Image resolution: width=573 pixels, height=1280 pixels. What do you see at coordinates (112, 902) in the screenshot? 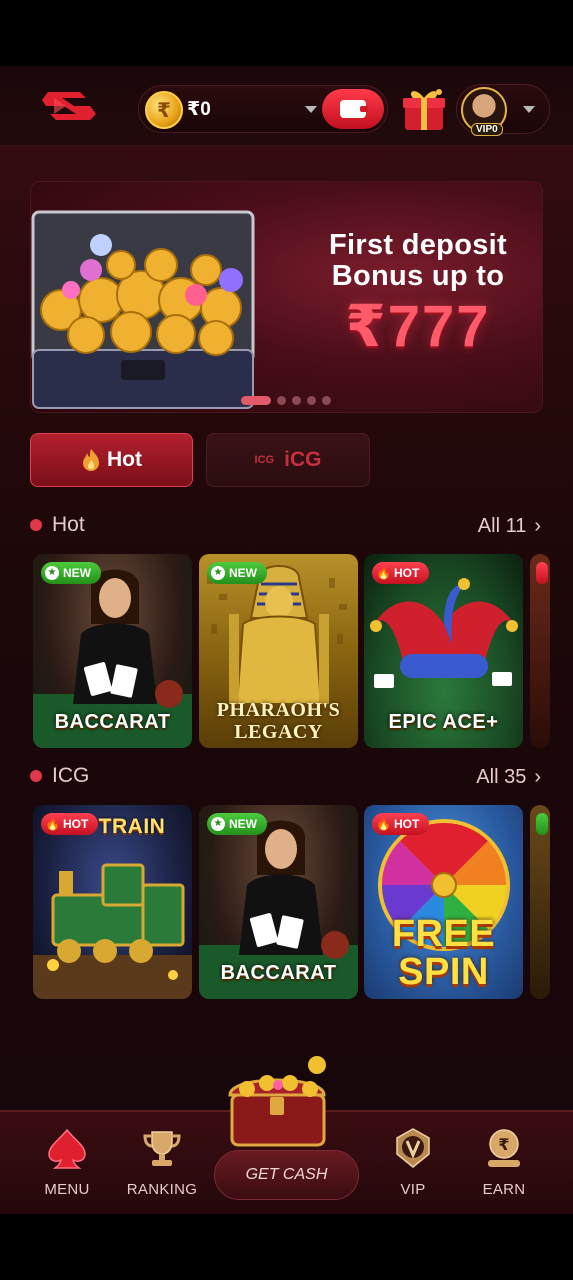
I see `game-card-train: TRAIN 🔥 HOT` at bounding box center [112, 902].